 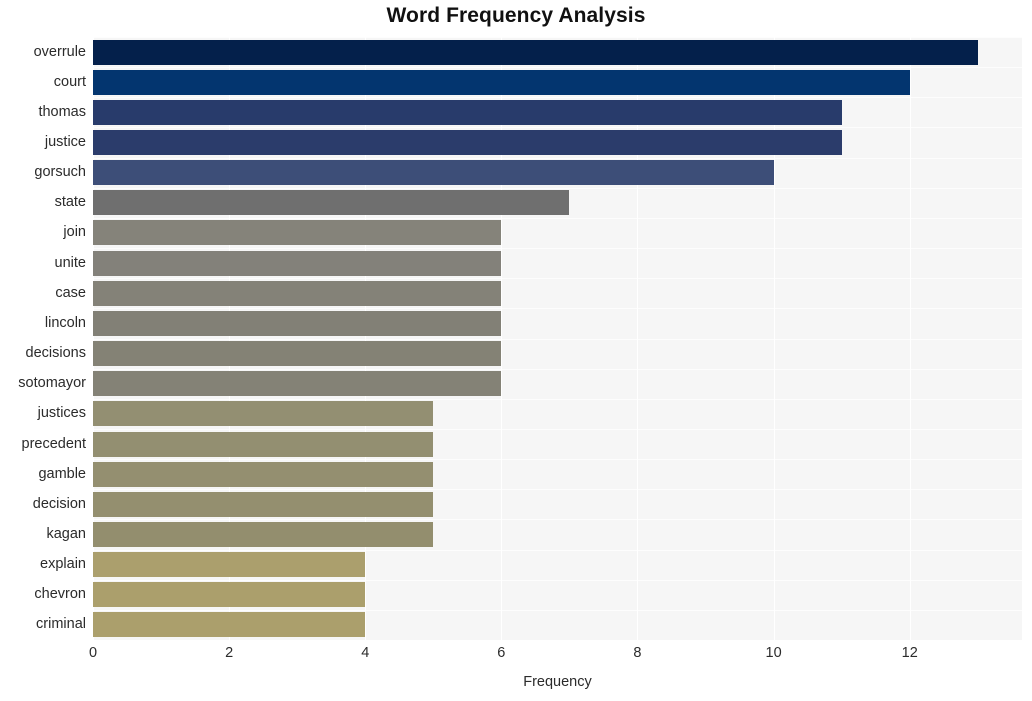 I want to click on bar-state, so click(x=331, y=203).